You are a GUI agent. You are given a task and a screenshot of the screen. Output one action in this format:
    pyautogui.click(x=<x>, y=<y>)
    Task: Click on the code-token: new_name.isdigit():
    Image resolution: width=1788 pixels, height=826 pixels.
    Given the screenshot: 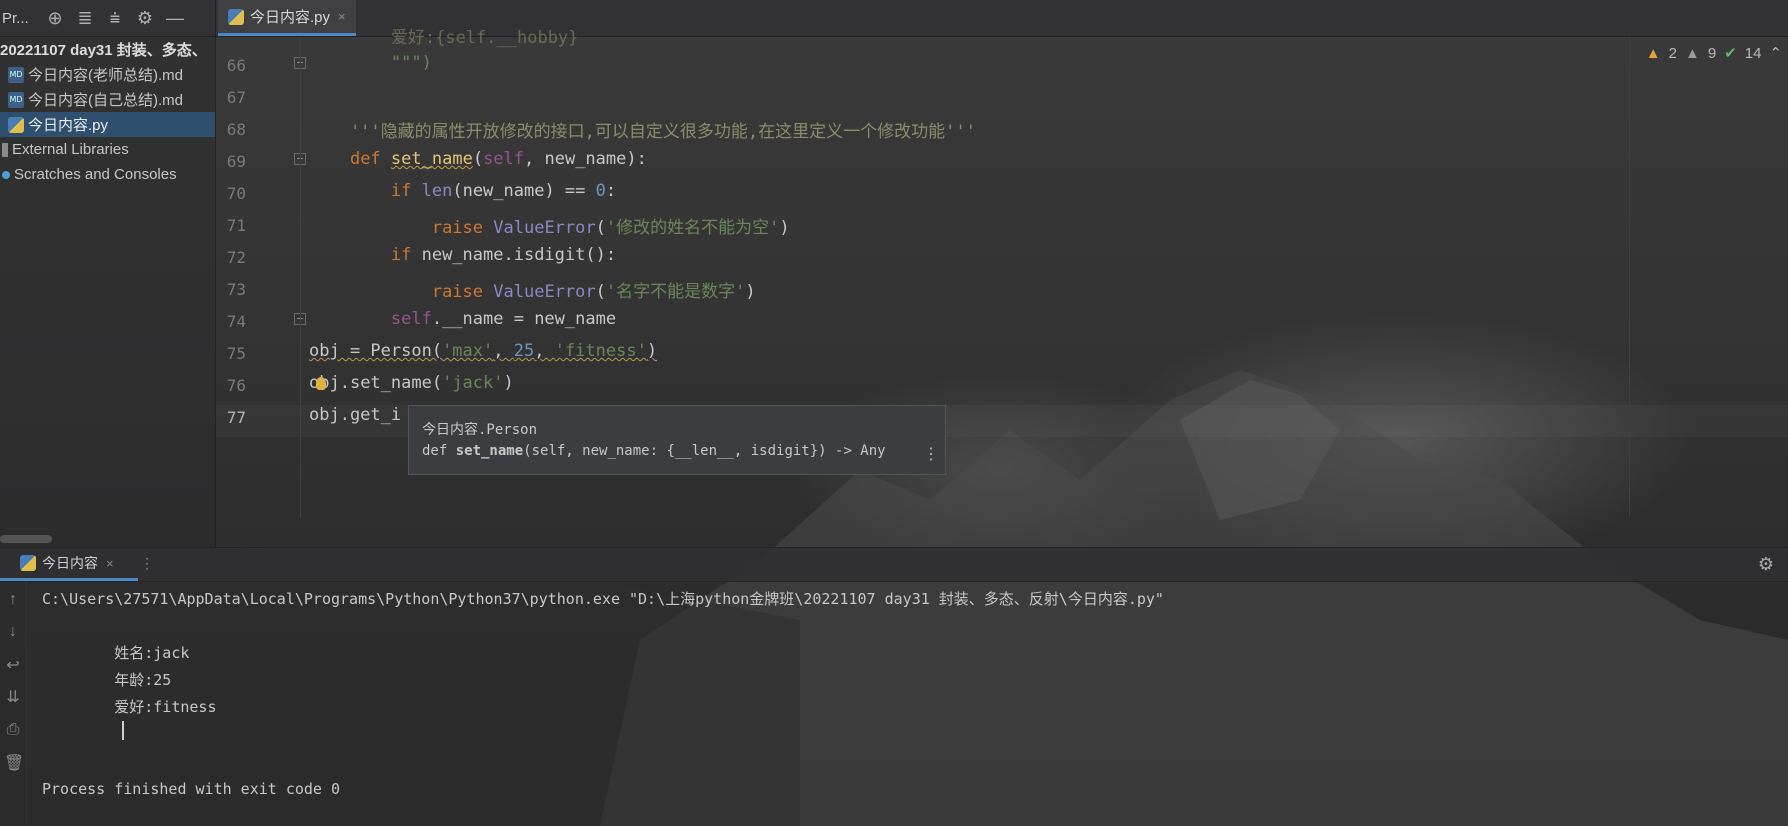 What is the action you would take?
    pyautogui.click(x=514, y=255)
    